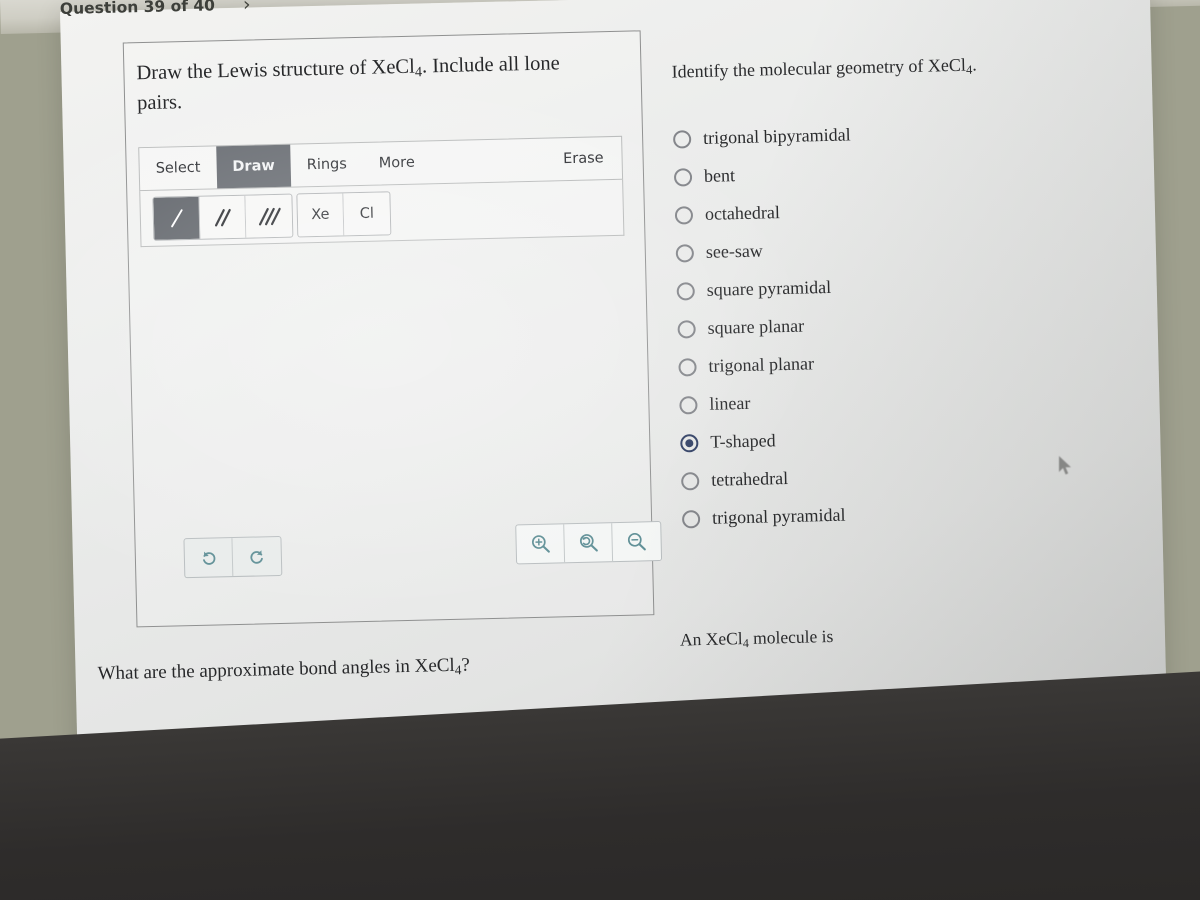 The image size is (1200, 900). I want to click on option-label: tetrahedral, so click(749, 479).